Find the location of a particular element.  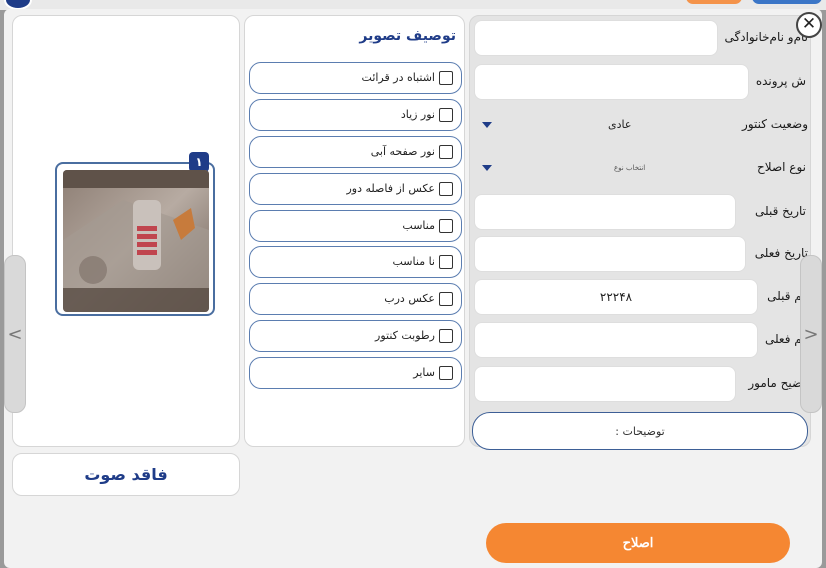

current-number-row: قم فعلی is located at coordinates (641, 340).